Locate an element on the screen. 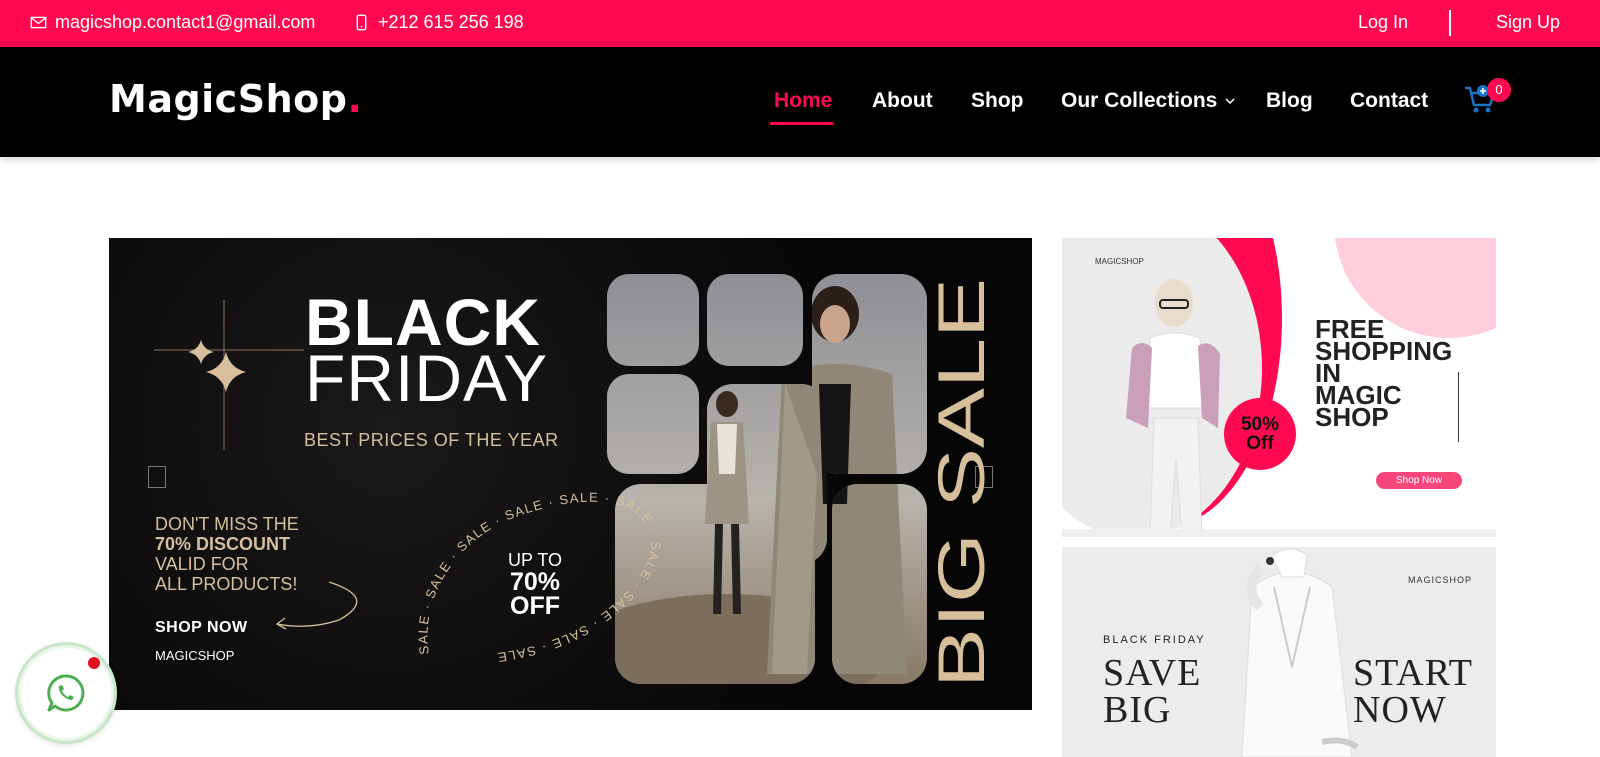 The height and width of the screenshot is (757, 1600). big-sale-vertical: BIG SALE is located at coordinates (962, 483).